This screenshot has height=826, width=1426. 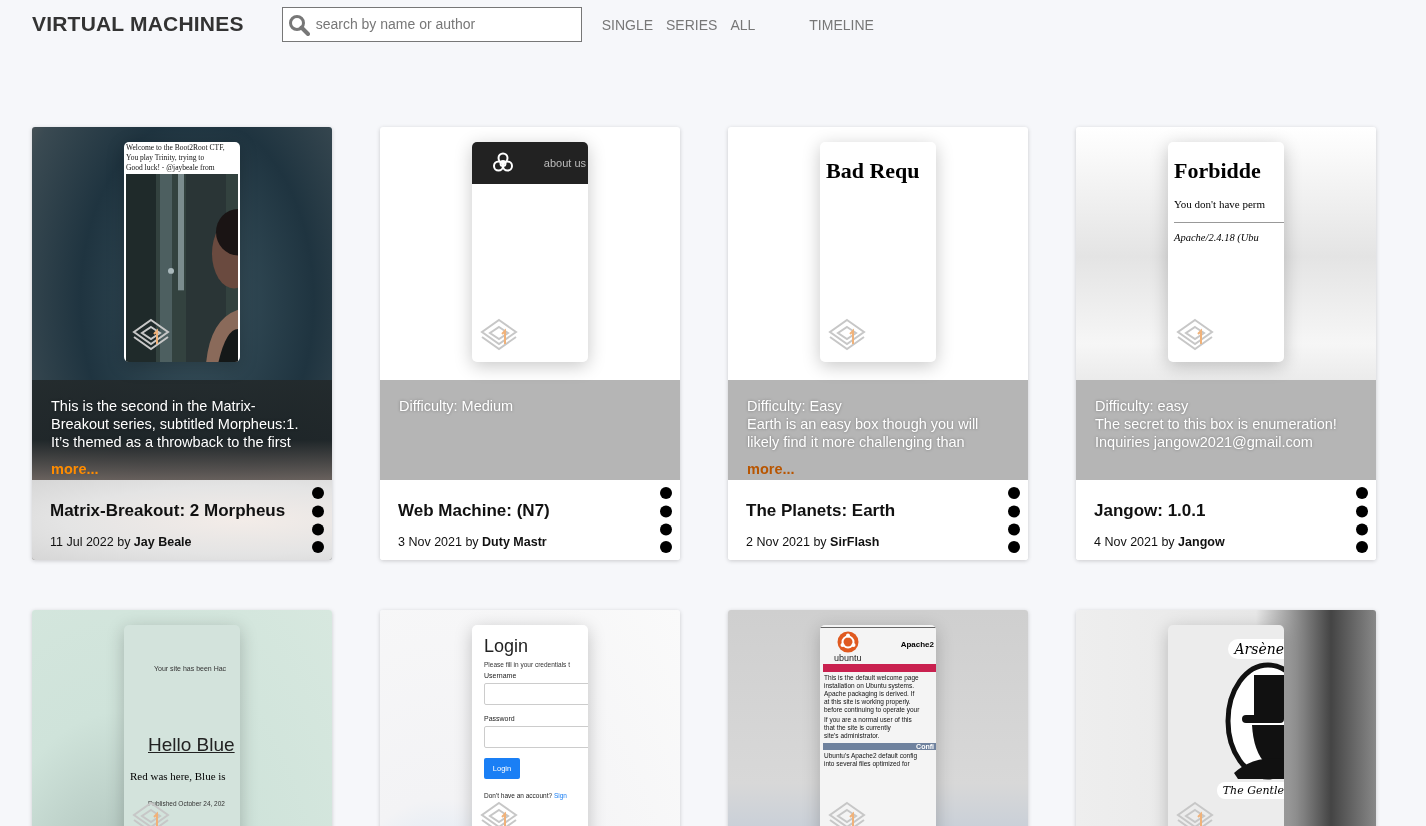 I want to click on machine-description: Difficulty: Easy Earth is an easy box though you will likely find it more challenging than, so click(x=863, y=424).